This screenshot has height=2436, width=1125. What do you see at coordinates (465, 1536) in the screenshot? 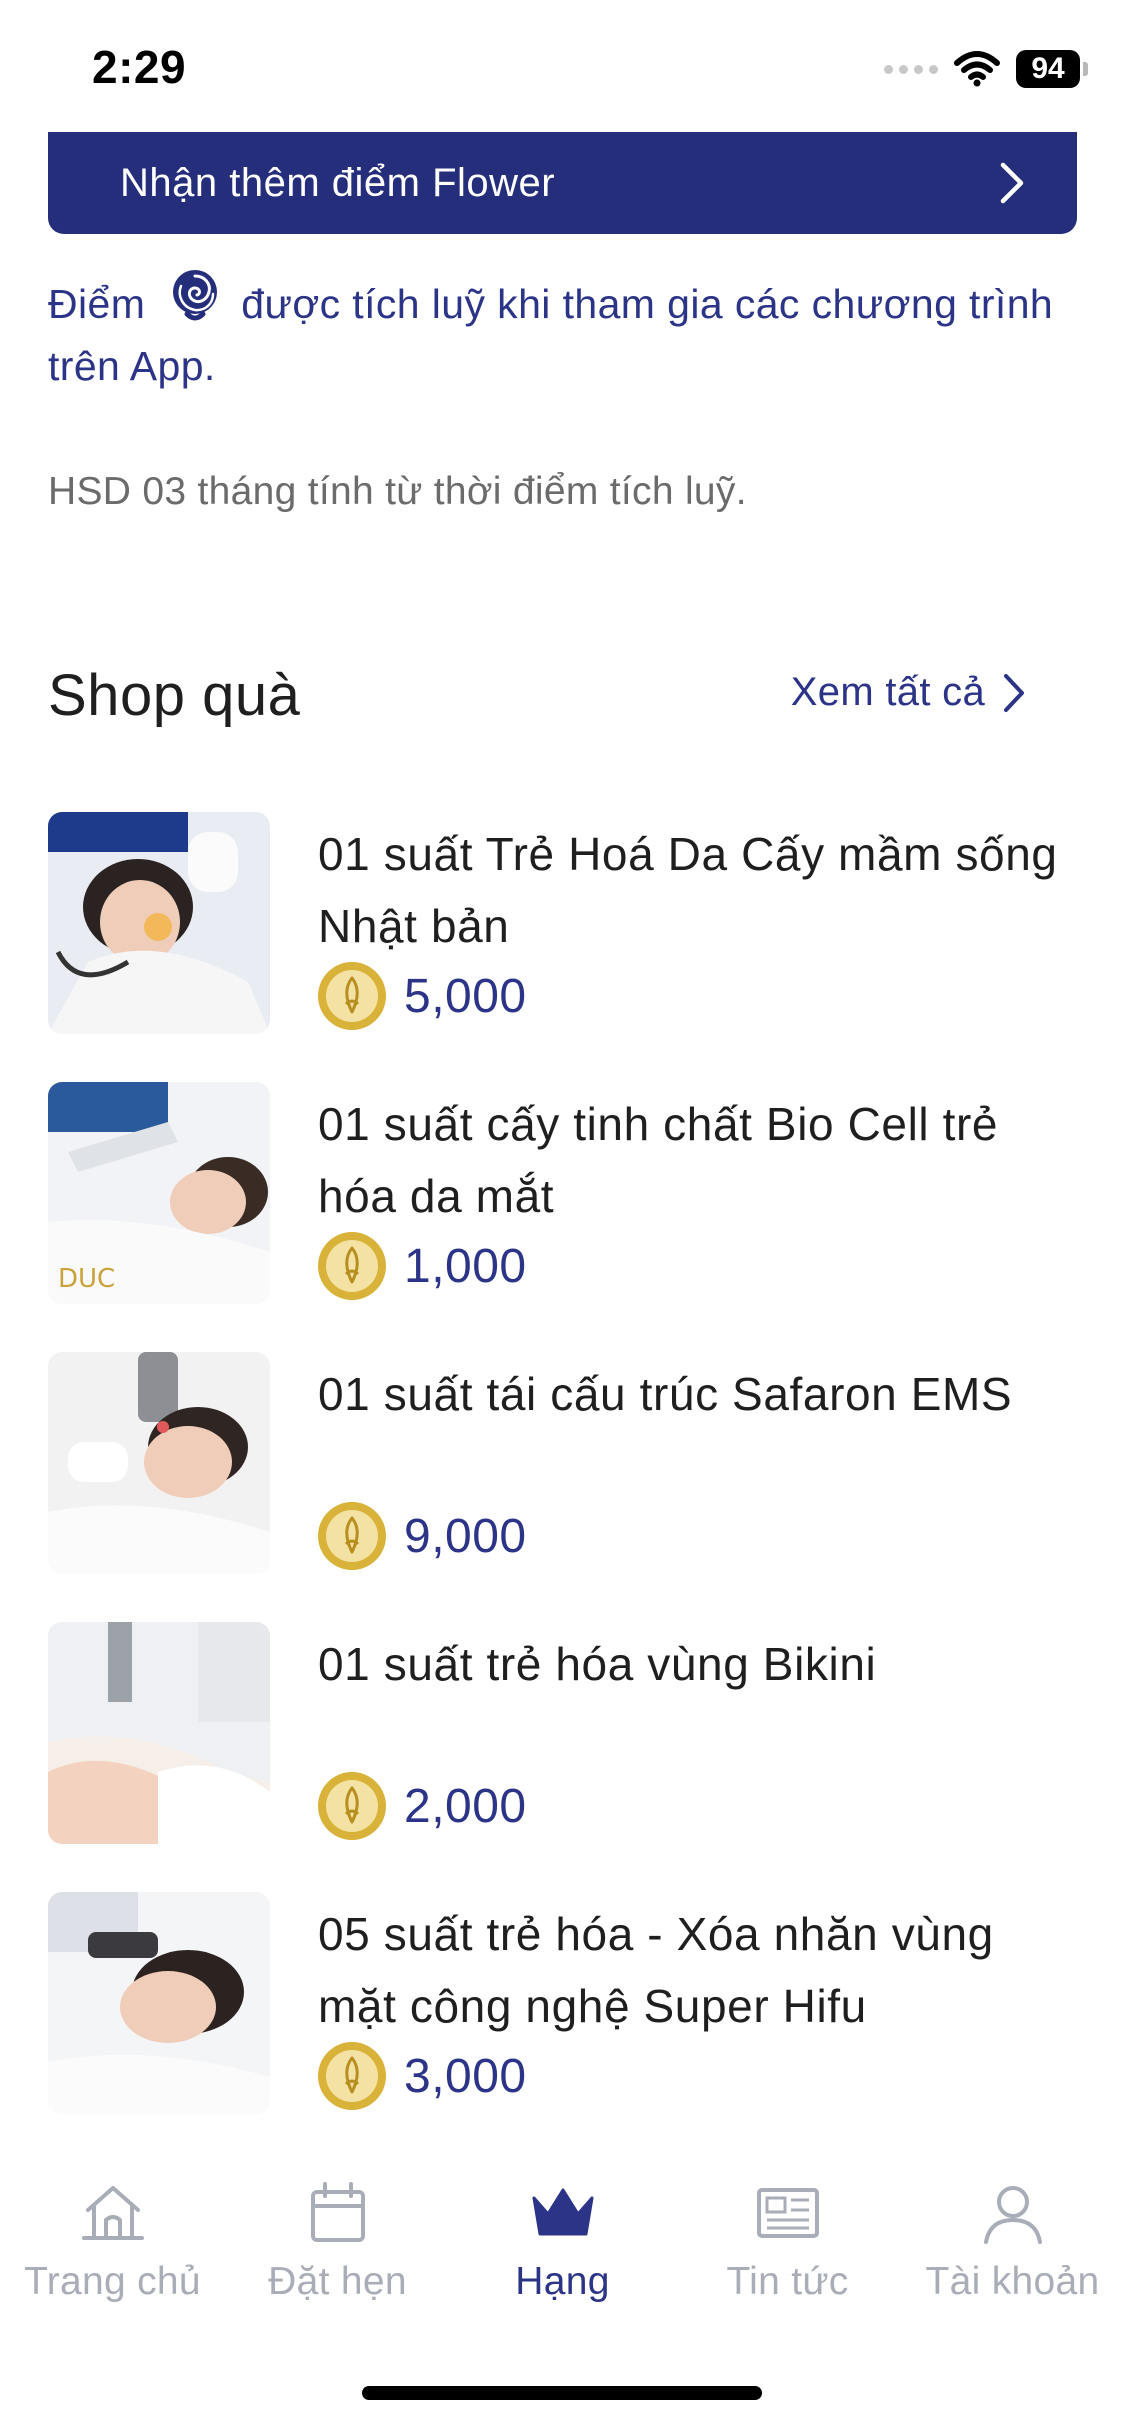
I see `price-value: 9,000` at bounding box center [465, 1536].